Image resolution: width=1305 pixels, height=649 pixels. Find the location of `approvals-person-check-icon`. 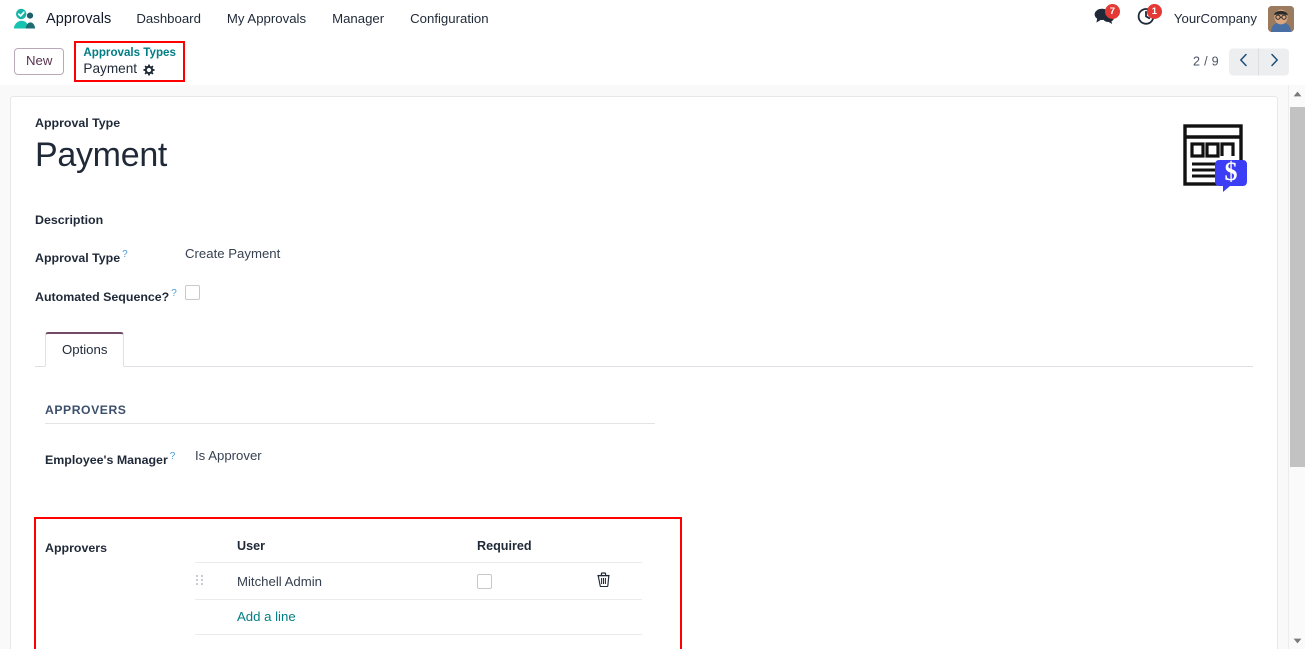

approvals-person-check-icon is located at coordinates (25, 19).